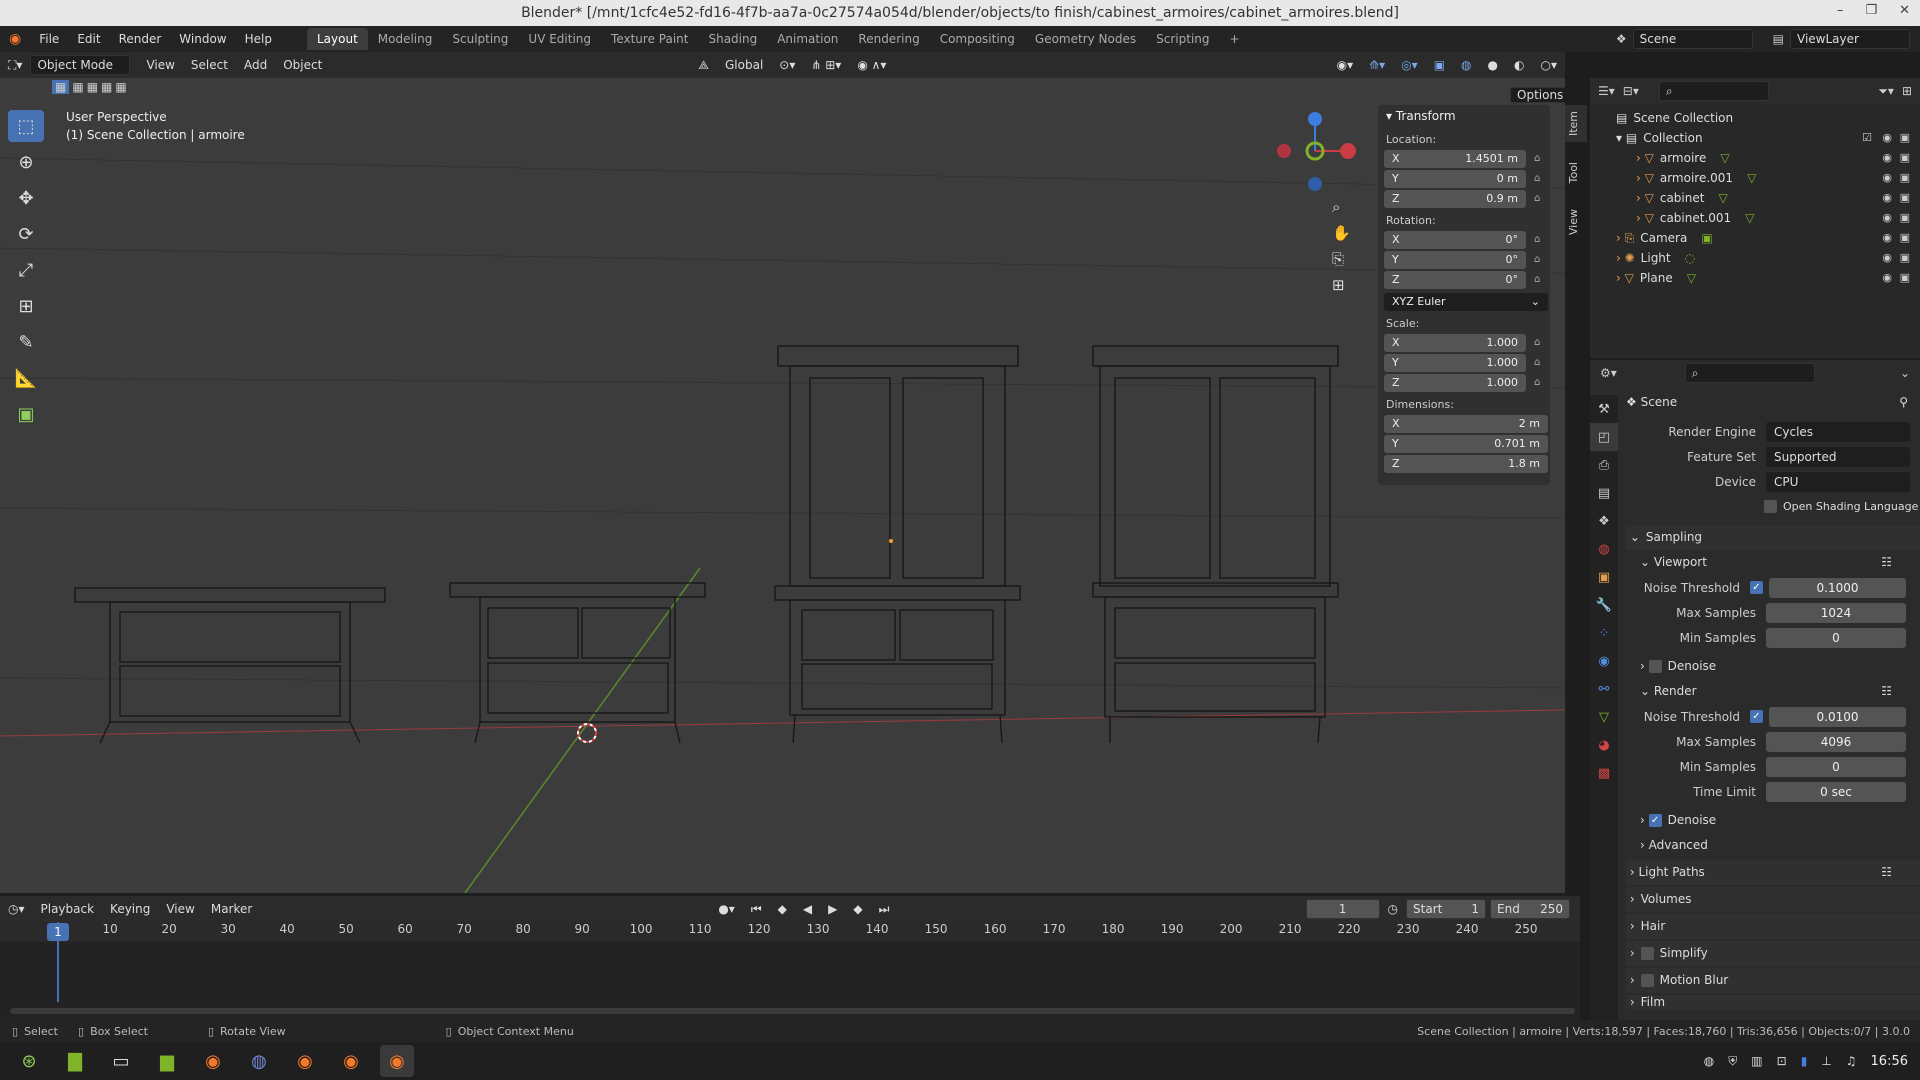  I want to click on filter-icon: ⏷▾, so click(1886, 91).